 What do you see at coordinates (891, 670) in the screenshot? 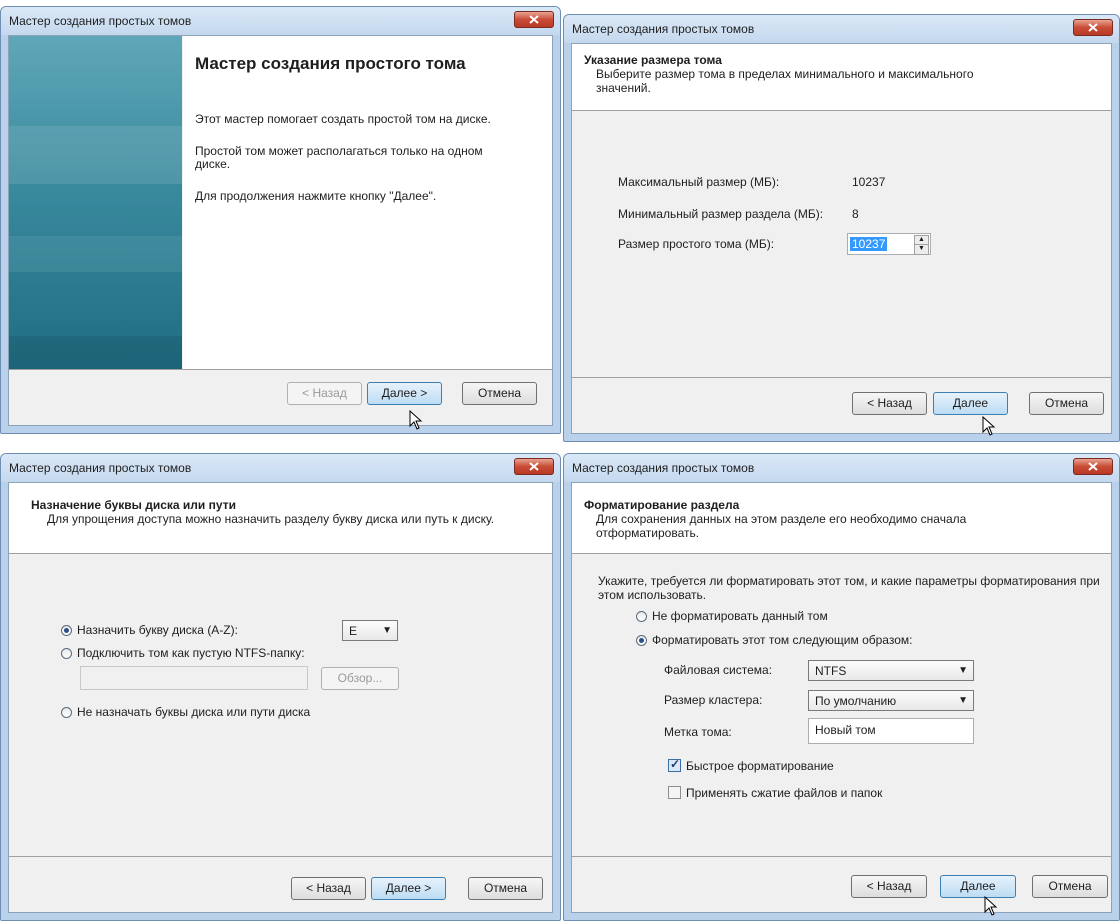
I see `filesystem-select: NTFS ▼` at bounding box center [891, 670].